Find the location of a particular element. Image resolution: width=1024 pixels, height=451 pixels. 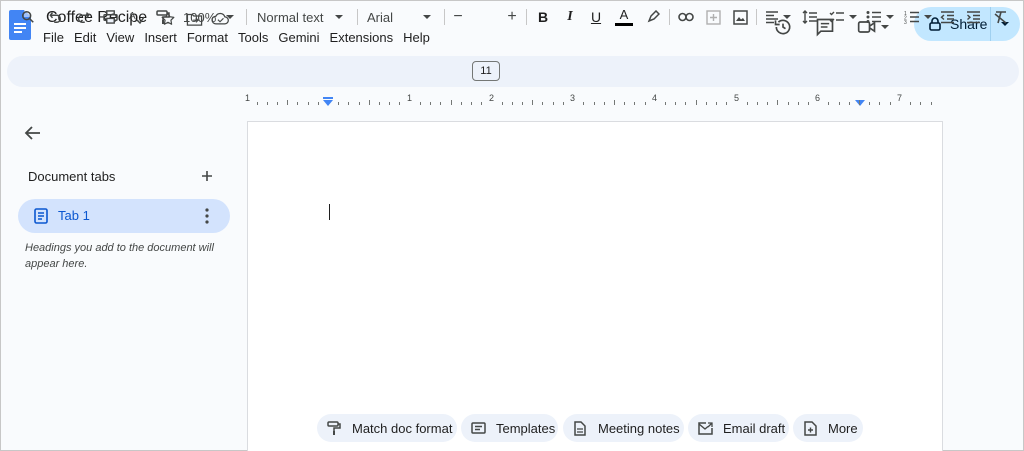

italic-icon: I is located at coordinates (570, 17).